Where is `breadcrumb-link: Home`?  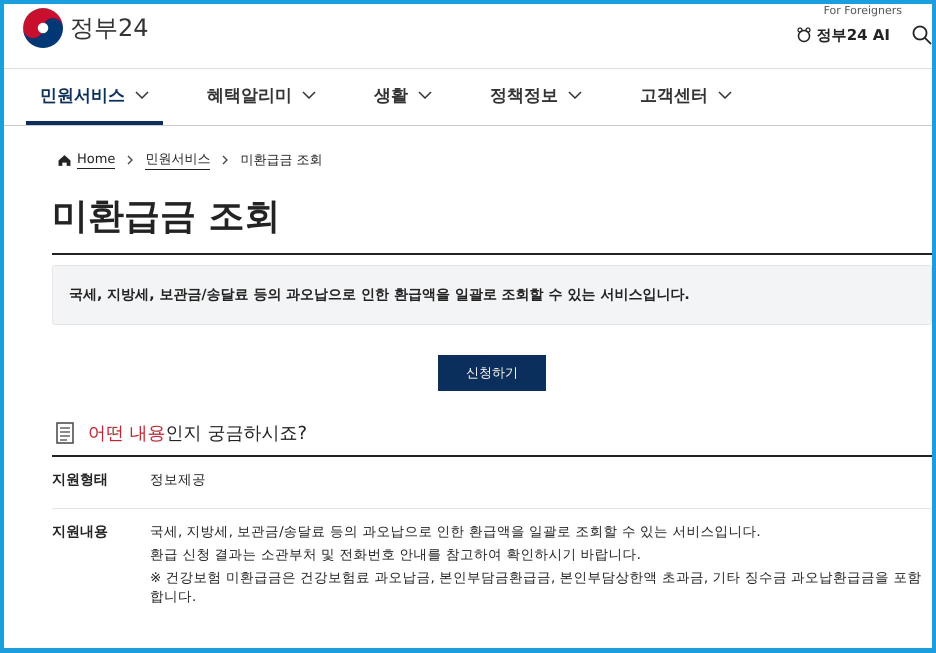 breadcrumb-link: Home is located at coordinates (96, 160).